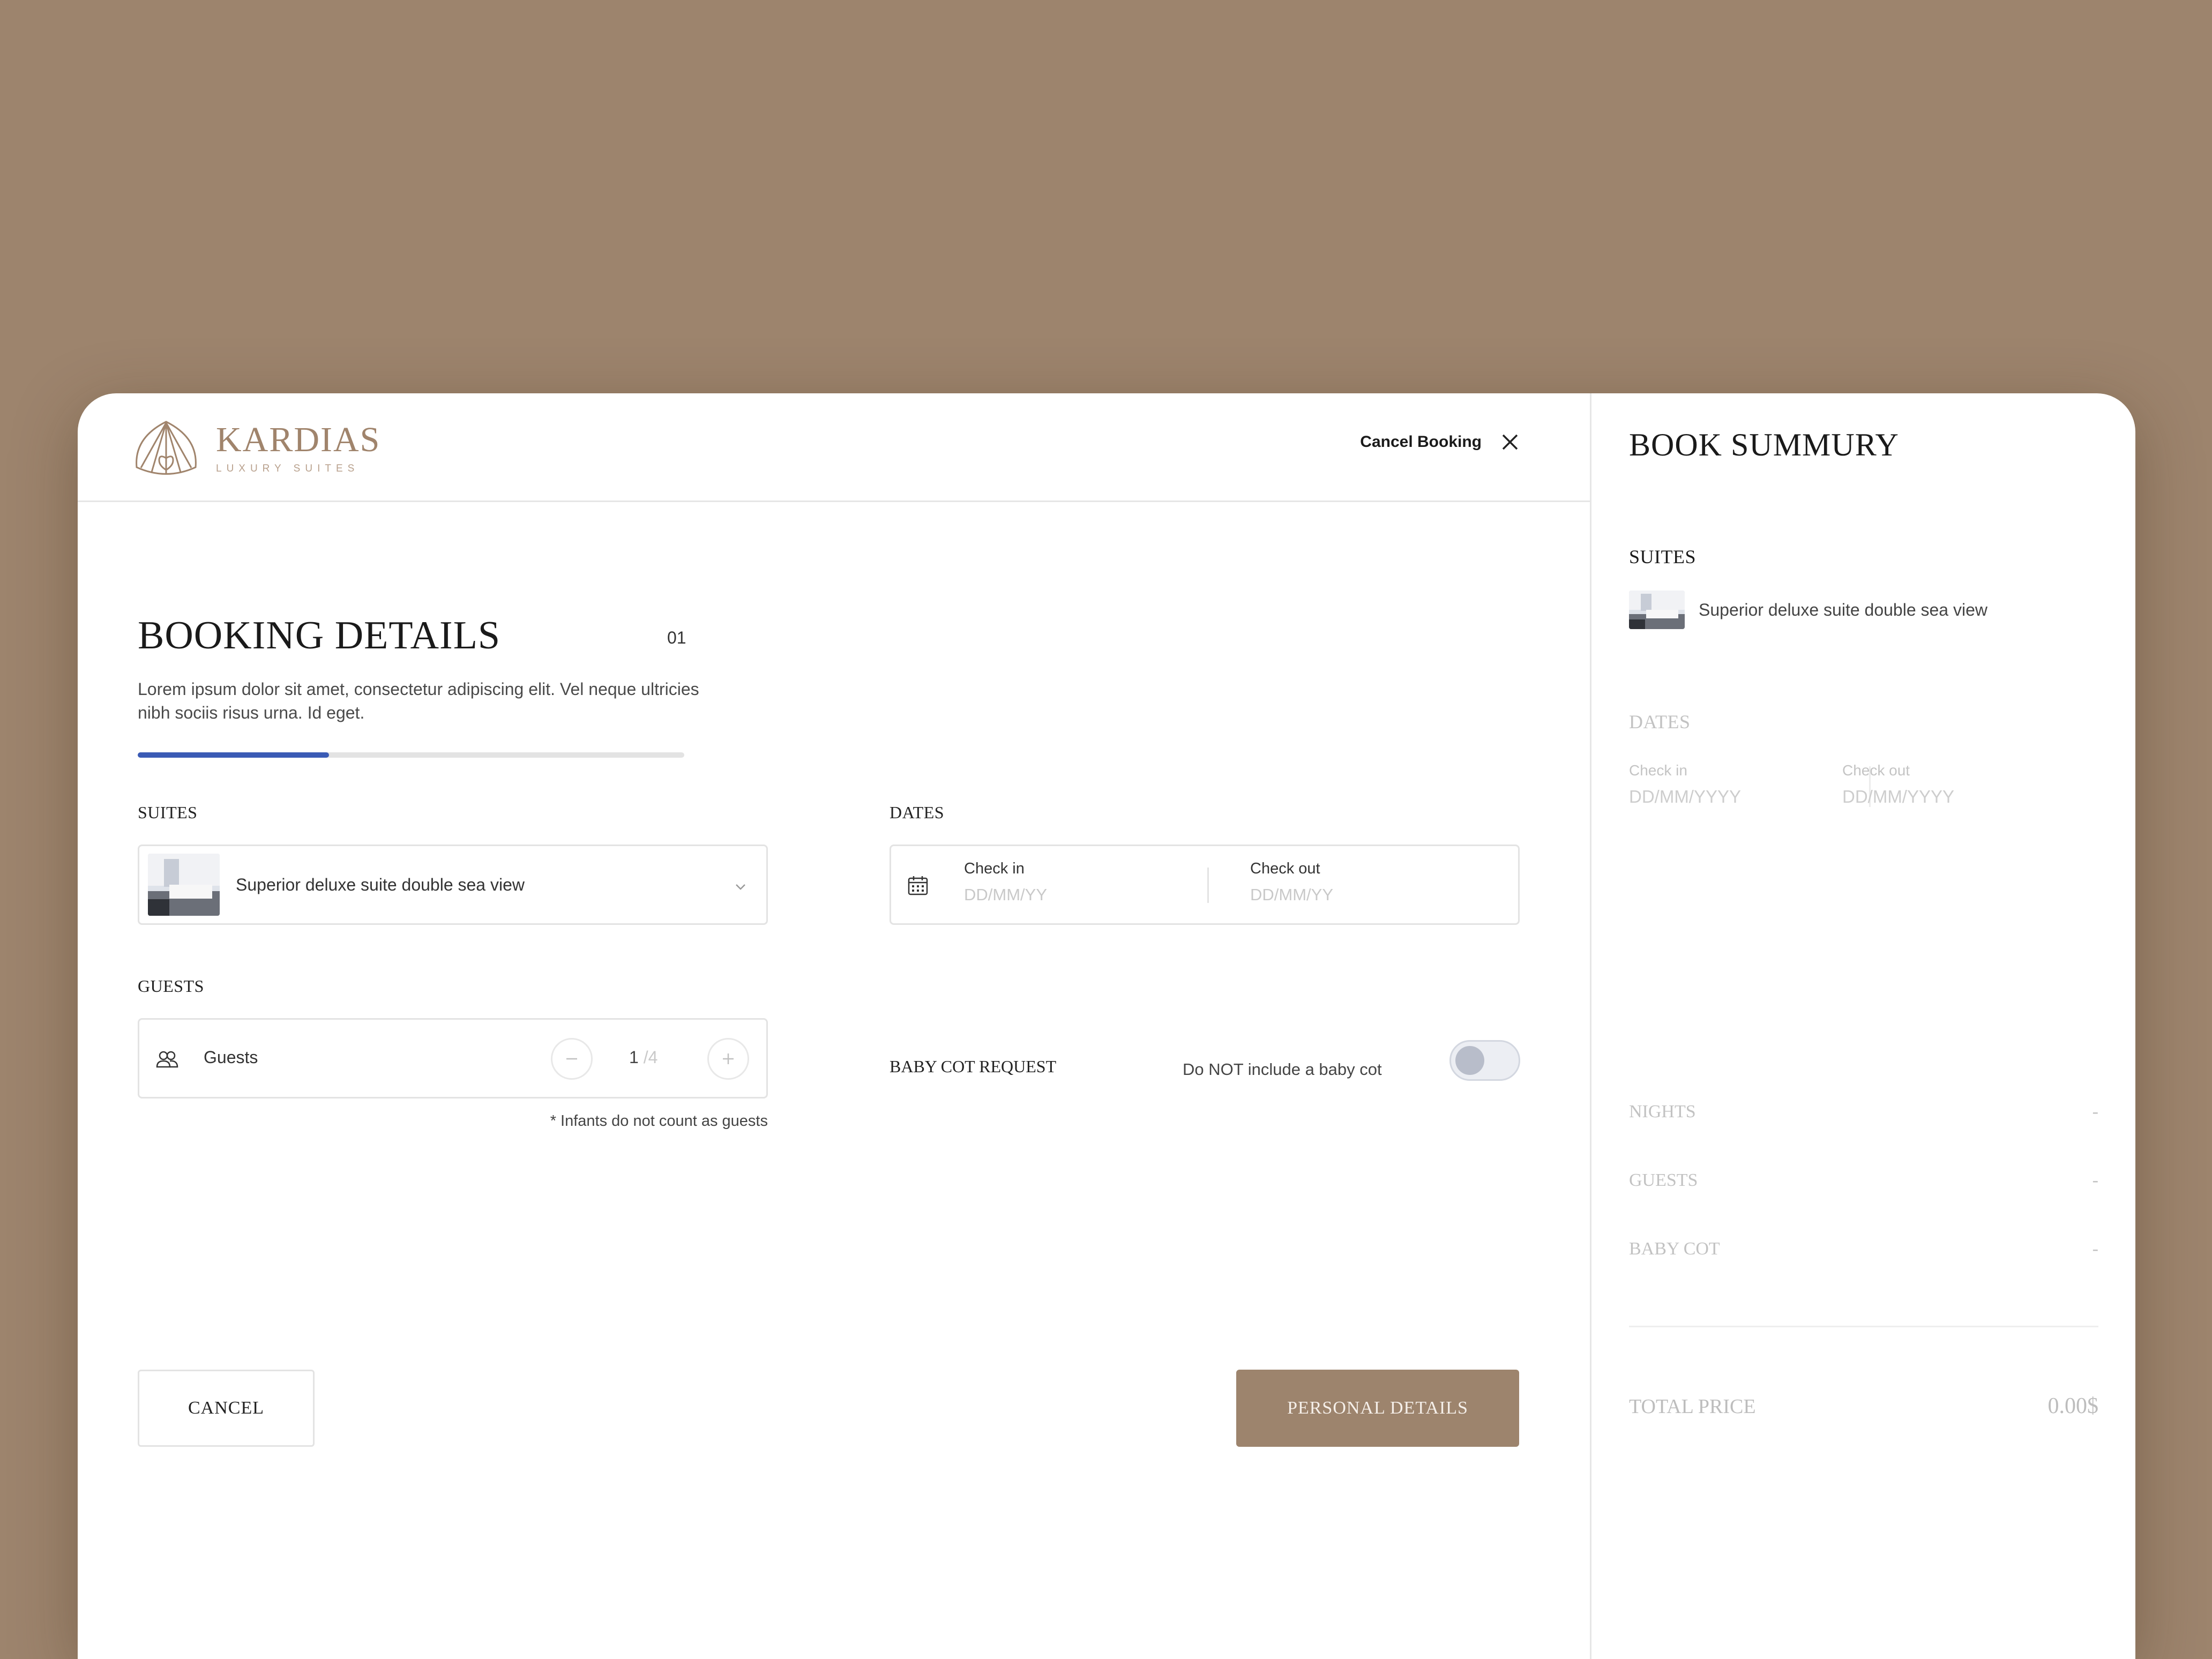  Describe the element at coordinates (1674, 1249) in the screenshot. I see `summary-baby-cot-label: BABY COT` at that location.